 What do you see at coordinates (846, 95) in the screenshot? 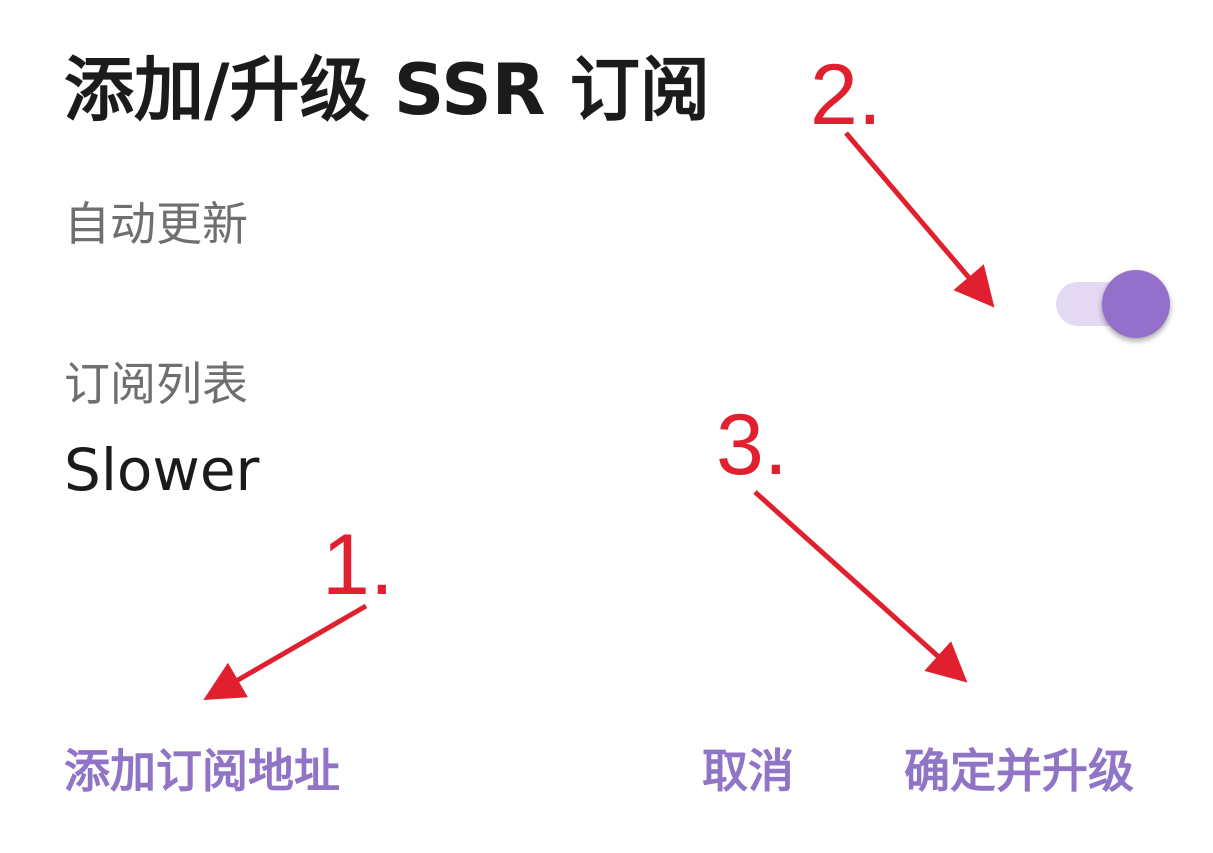
I see `annotation-step-2: 2.` at bounding box center [846, 95].